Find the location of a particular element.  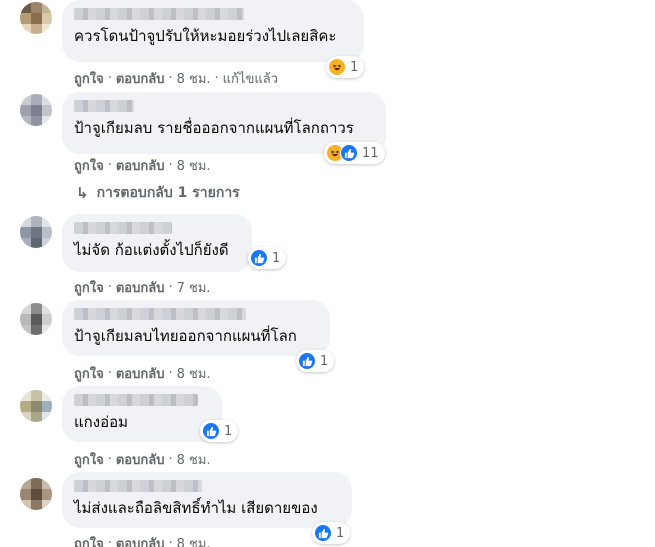

comment-bubble: ป้าจูเกียมลบไทยออกจากแผนที่โลก is located at coordinates (196, 328).